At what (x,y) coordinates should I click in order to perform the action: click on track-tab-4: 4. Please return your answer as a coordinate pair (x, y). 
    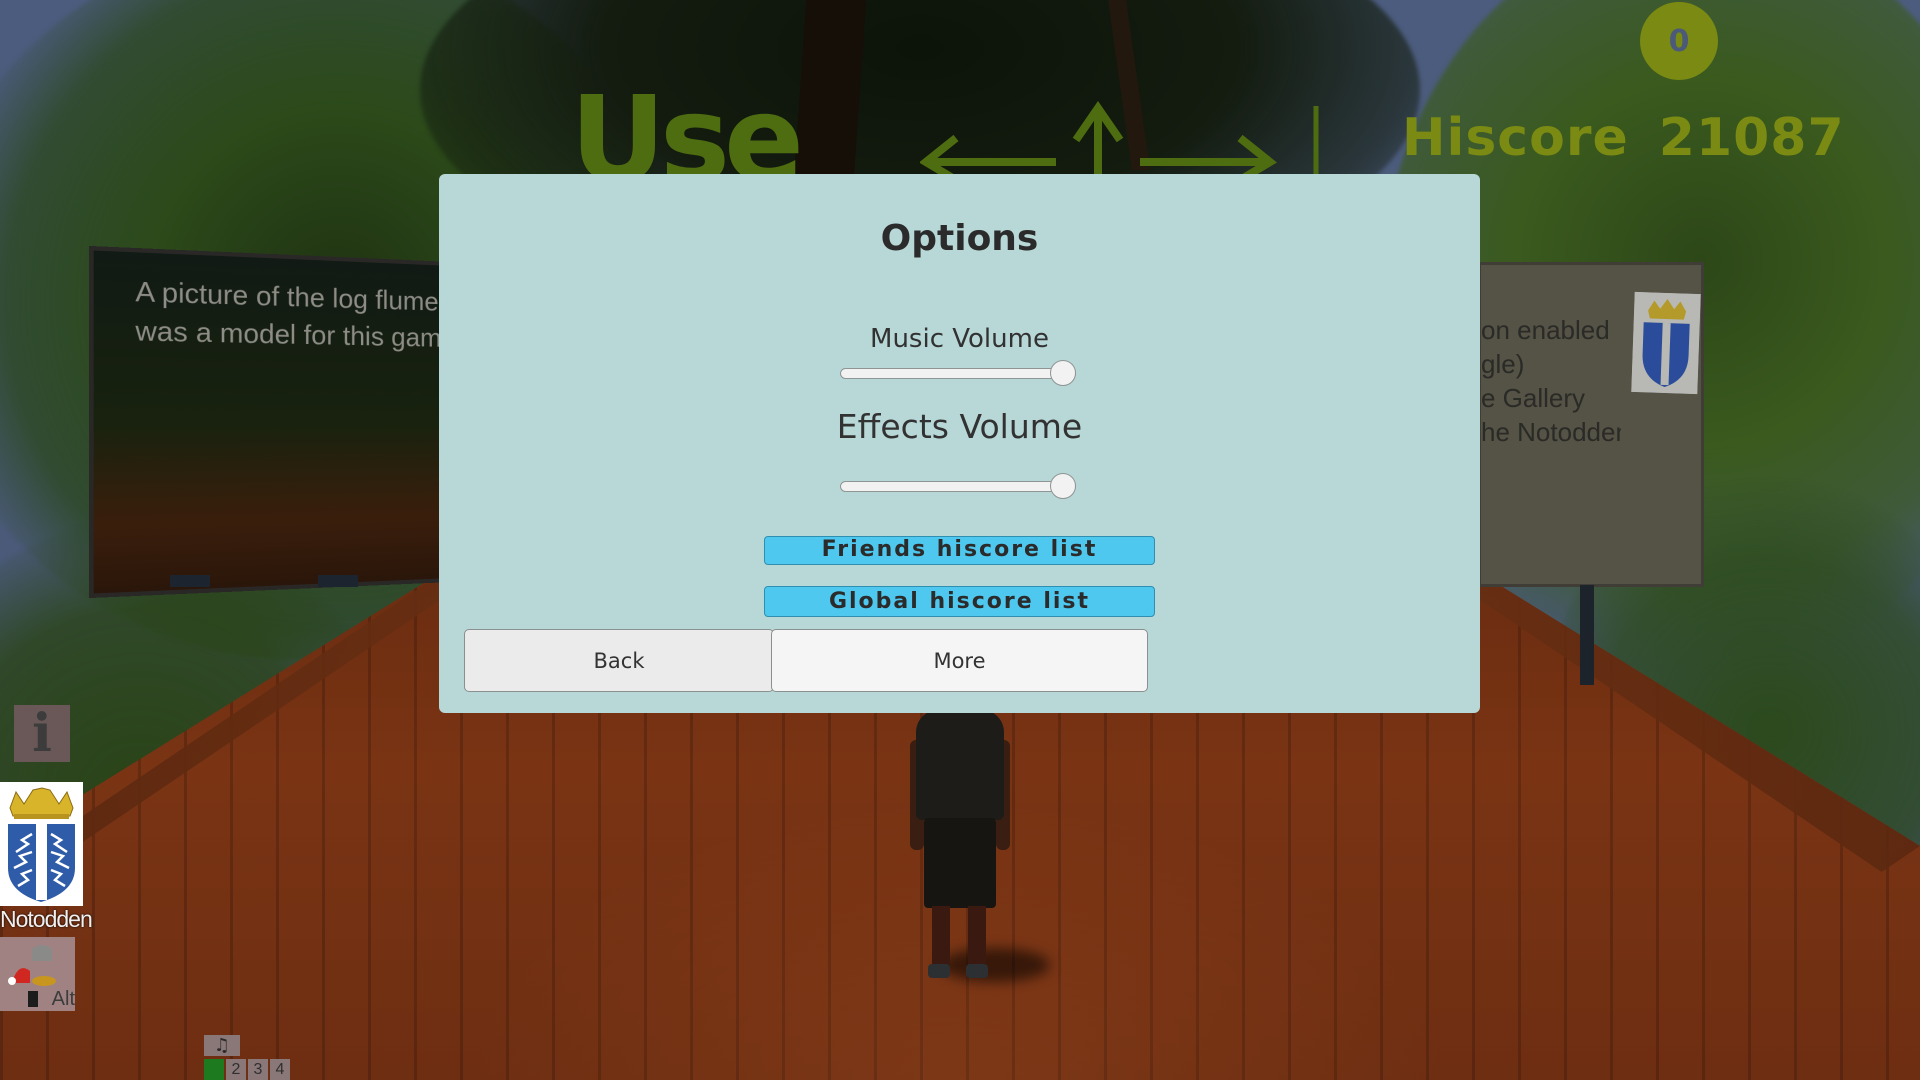
    Looking at the image, I should click on (280, 1069).